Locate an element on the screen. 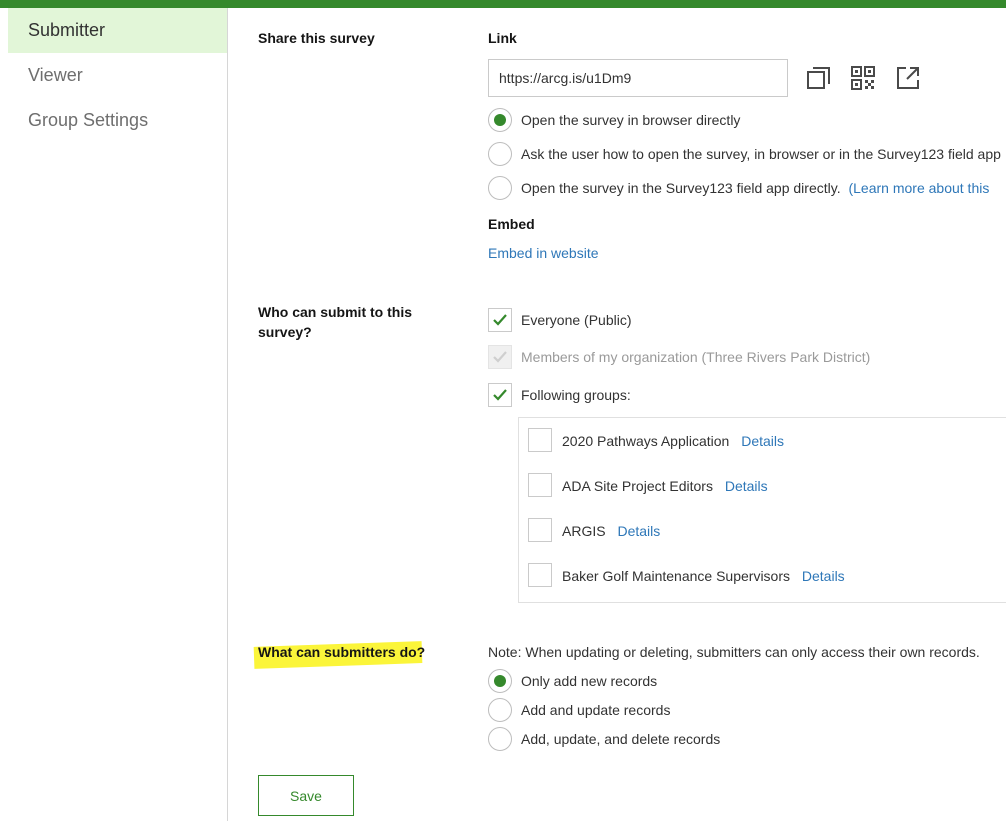  only-add-label: Only add new records is located at coordinates (589, 681).